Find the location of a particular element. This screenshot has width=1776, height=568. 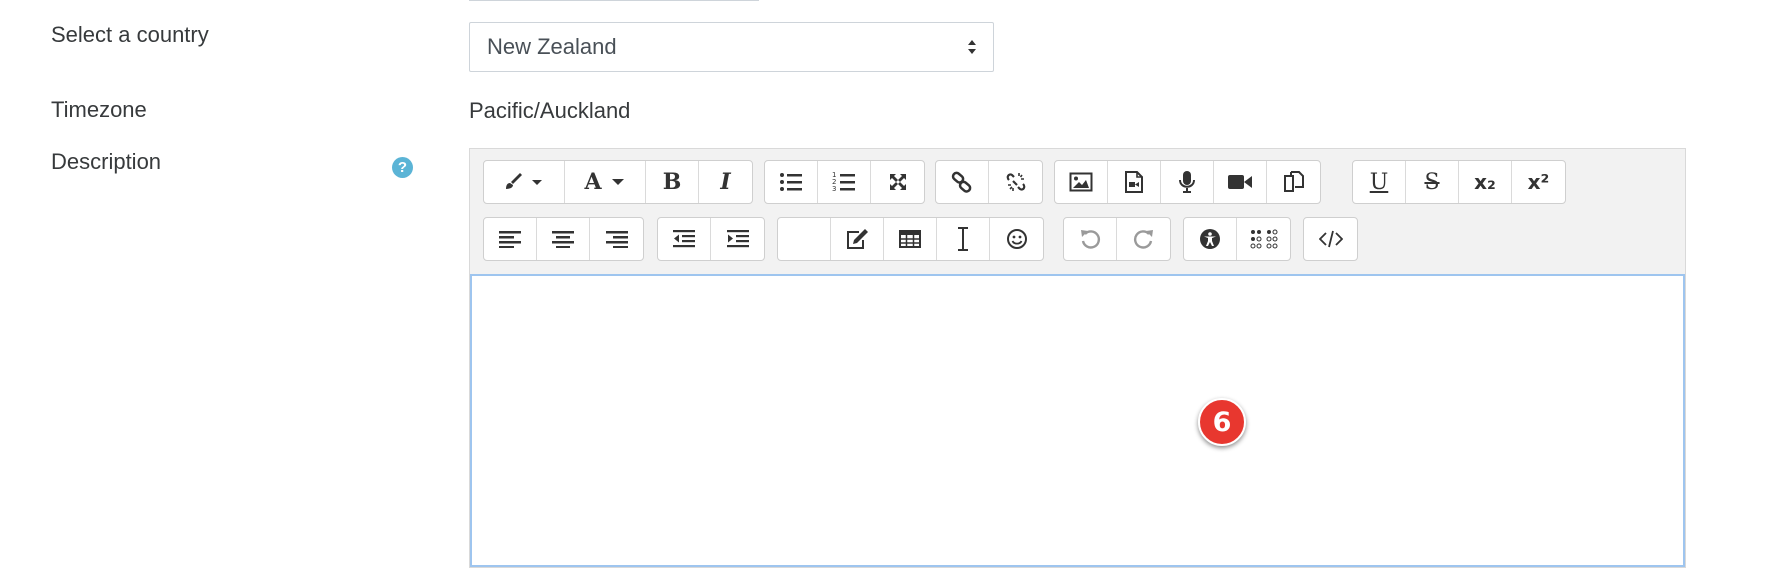

chevron-down-icon is located at coordinates (617, 182).